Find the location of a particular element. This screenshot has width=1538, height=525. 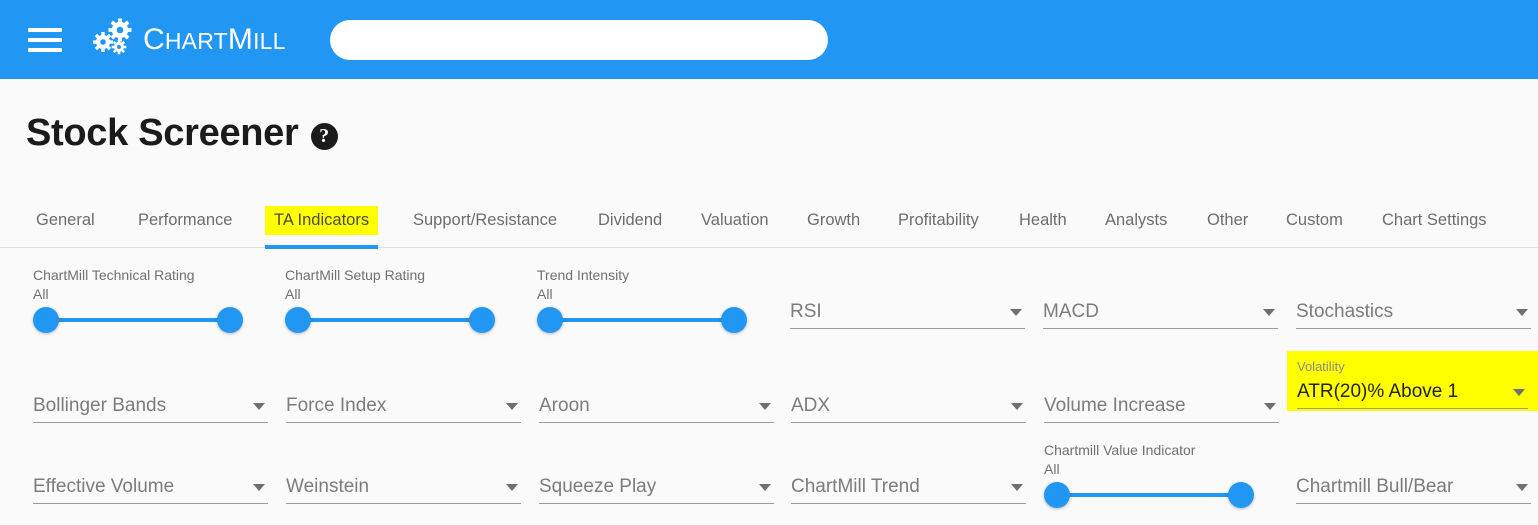

dropdown-chartmill-trend: ChartMill Trend is located at coordinates (908, 487).